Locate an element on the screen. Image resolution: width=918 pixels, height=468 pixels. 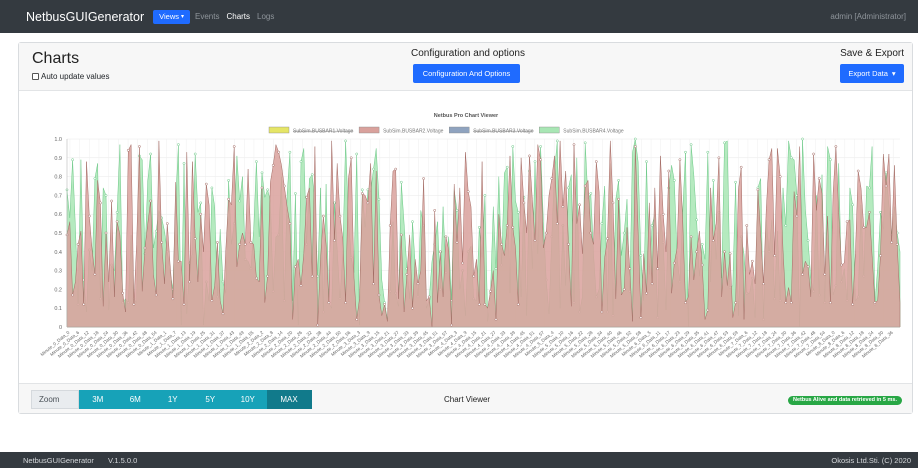
zoom-10y-button: 10Y is located at coordinates (248, 399).